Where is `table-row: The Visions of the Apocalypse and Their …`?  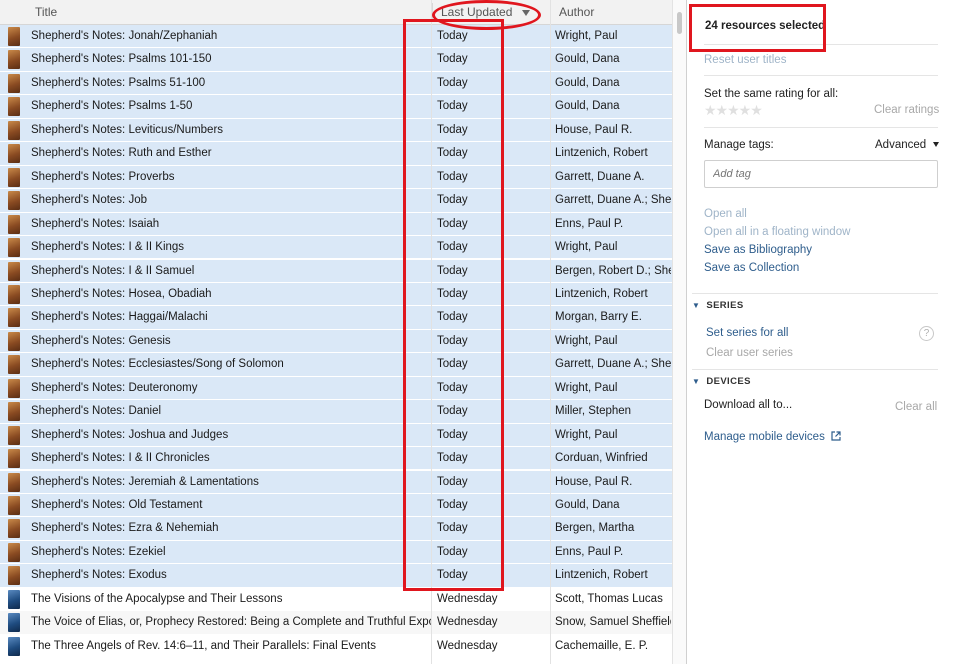
table-row: The Visions of the Apocalypse and Their … is located at coordinates (336, 599).